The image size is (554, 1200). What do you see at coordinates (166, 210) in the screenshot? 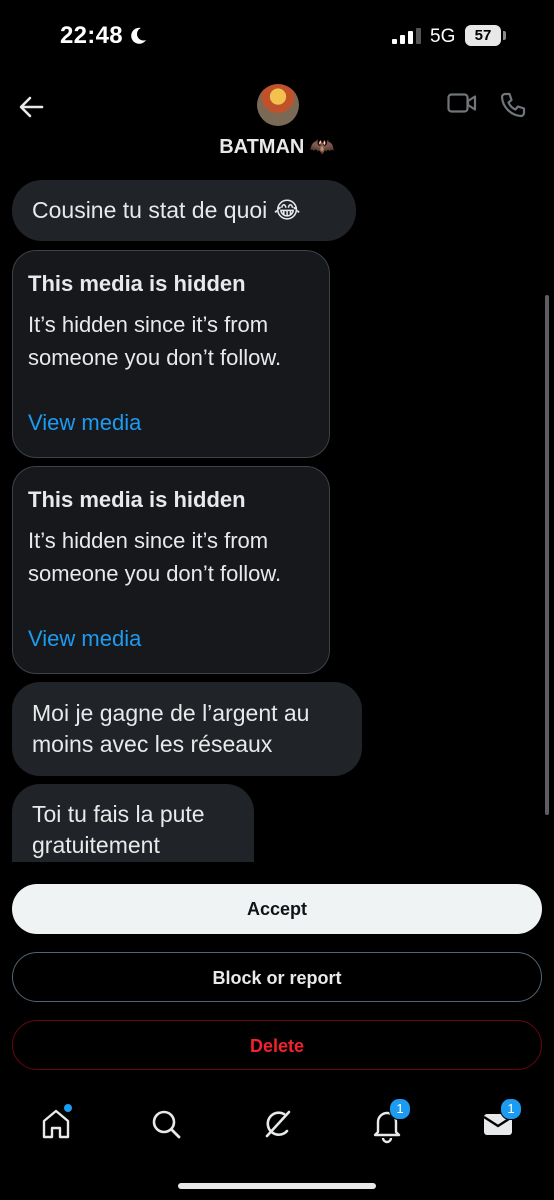
I see `message-text: Cousine tu stat de quoi 😂` at bounding box center [166, 210].